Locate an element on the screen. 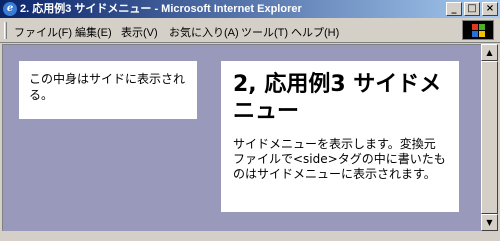 This screenshot has height=241, width=500. scroll-up-button: ▲ is located at coordinates (489, 52).